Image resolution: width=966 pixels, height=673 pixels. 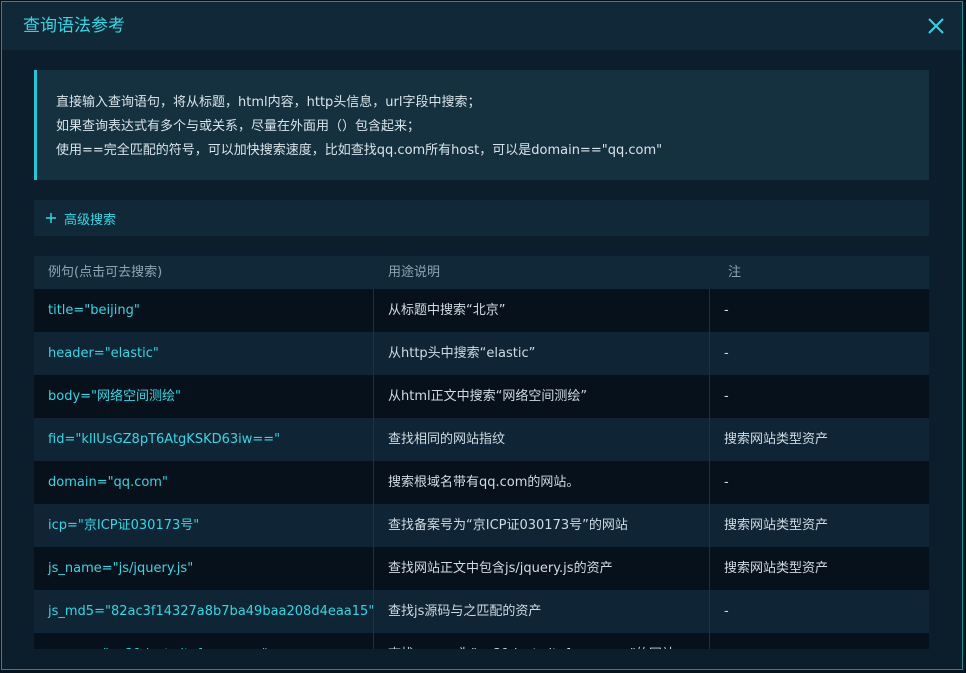 What do you see at coordinates (542, 439) in the screenshot?
I see `usage-description: 查找相同的网站指纹` at bounding box center [542, 439].